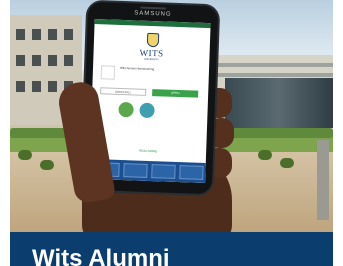 The image size is (343, 266). What do you see at coordinates (175, 93) in the screenshot?
I see `open-button: OPEN` at bounding box center [175, 93].